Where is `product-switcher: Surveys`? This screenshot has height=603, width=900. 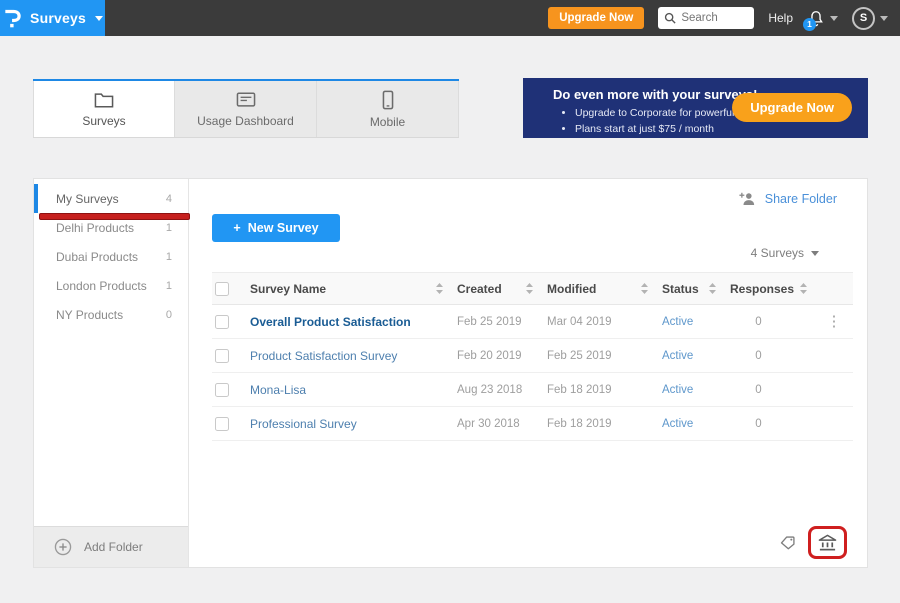
product-switcher: Surveys is located at coordinates (52, 18).